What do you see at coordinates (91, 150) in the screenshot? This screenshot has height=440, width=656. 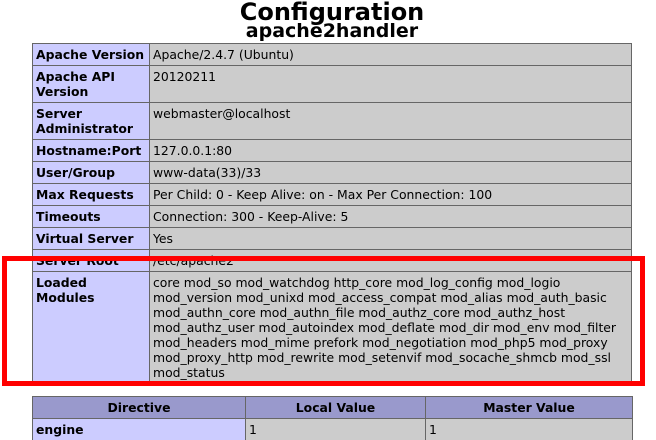 I see `row-label: Hostname:Port` at bounding box center [91, 150].